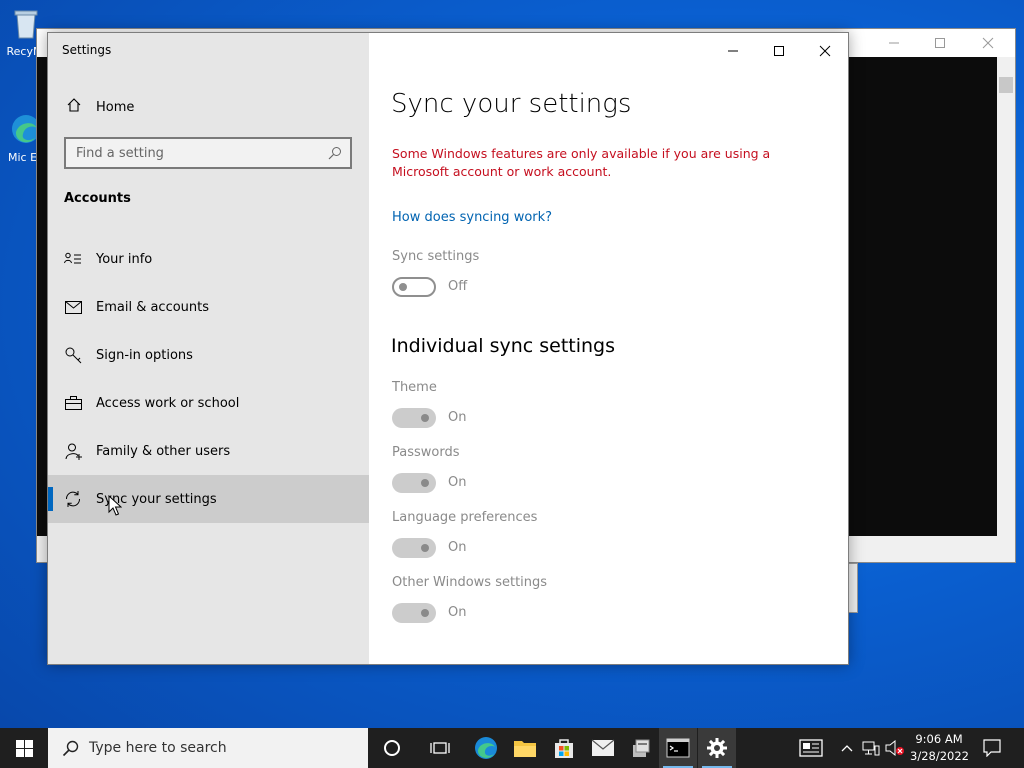 Image resolution: width=1024 pixels, height=768 pixels. I want to click on console-scrollbar, so click(1006, 309).